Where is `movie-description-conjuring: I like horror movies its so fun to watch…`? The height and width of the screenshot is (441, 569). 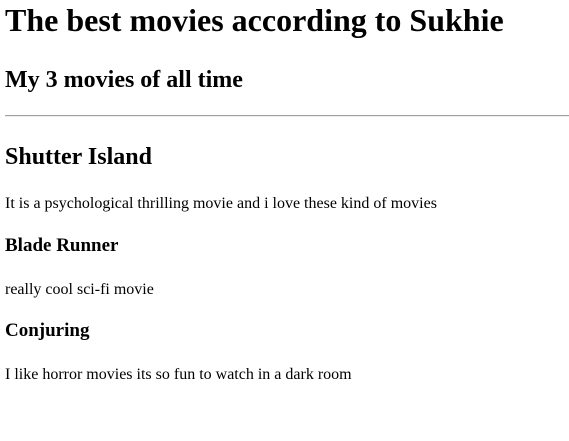 movie-description-conjuring: I like horror movies its so fun to watch… is located at coordinates (178, 374).